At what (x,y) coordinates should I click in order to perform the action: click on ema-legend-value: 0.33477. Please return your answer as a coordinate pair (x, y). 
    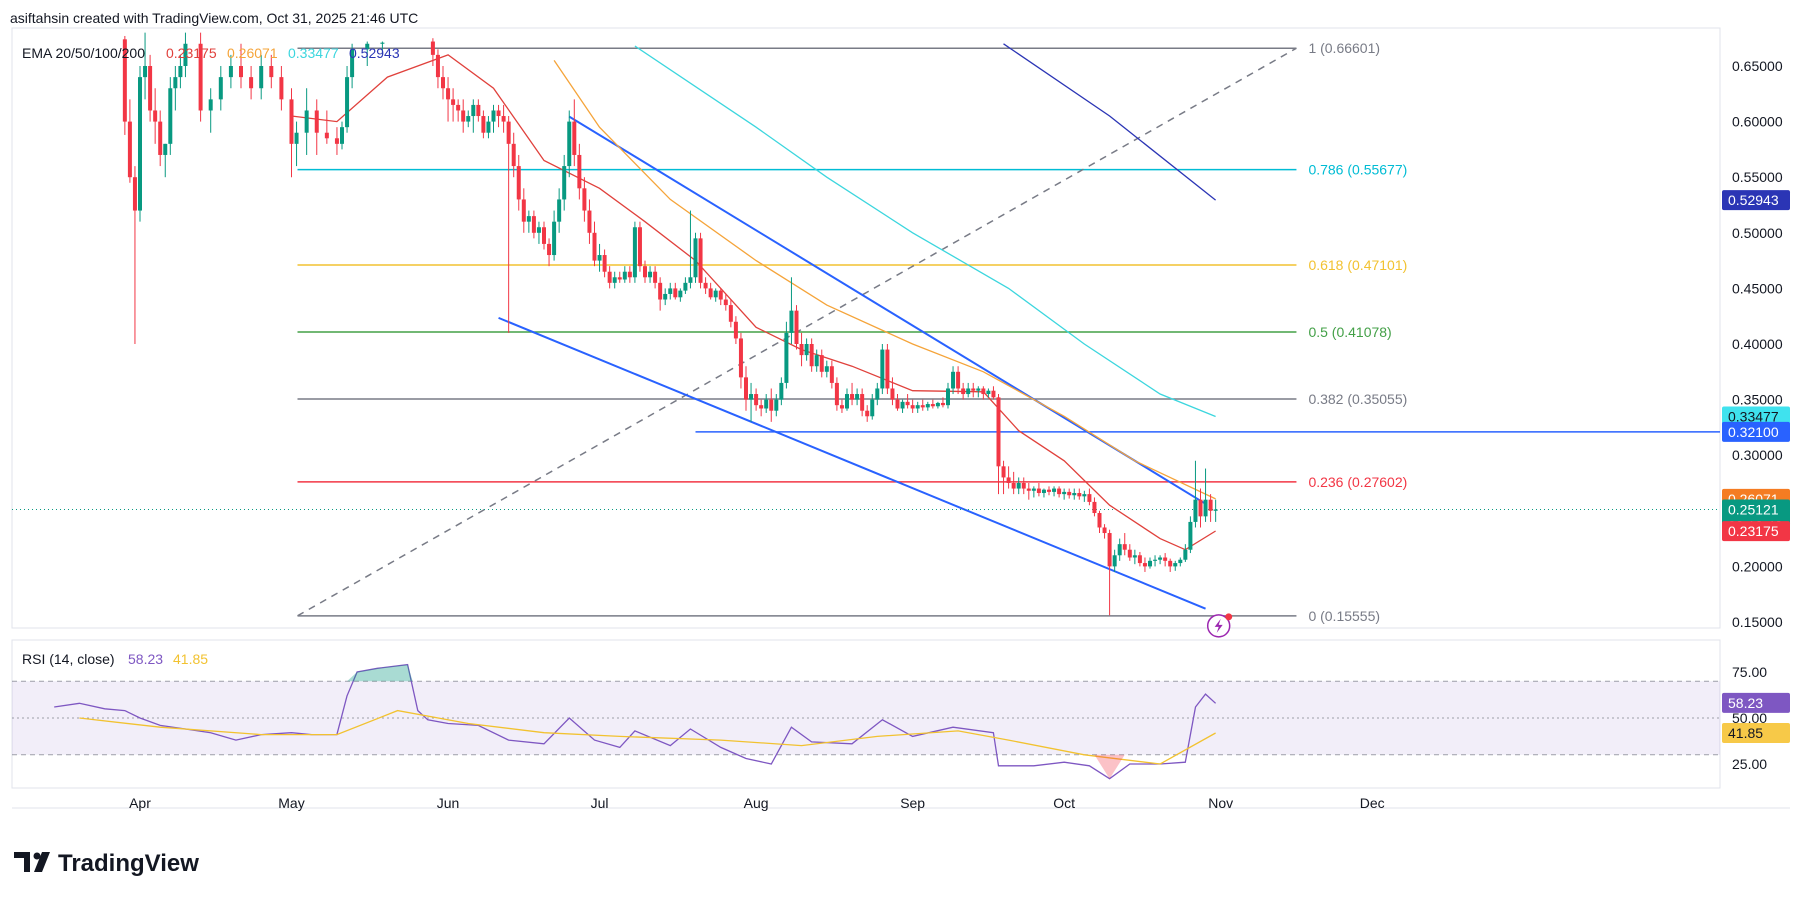
    Looking at the image, I should click on (313, 53).